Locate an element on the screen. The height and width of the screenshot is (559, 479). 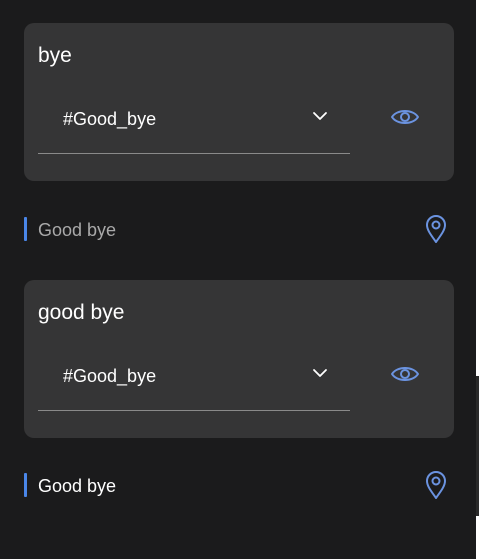
card-title: good bye is located at coordinates (81, 312).